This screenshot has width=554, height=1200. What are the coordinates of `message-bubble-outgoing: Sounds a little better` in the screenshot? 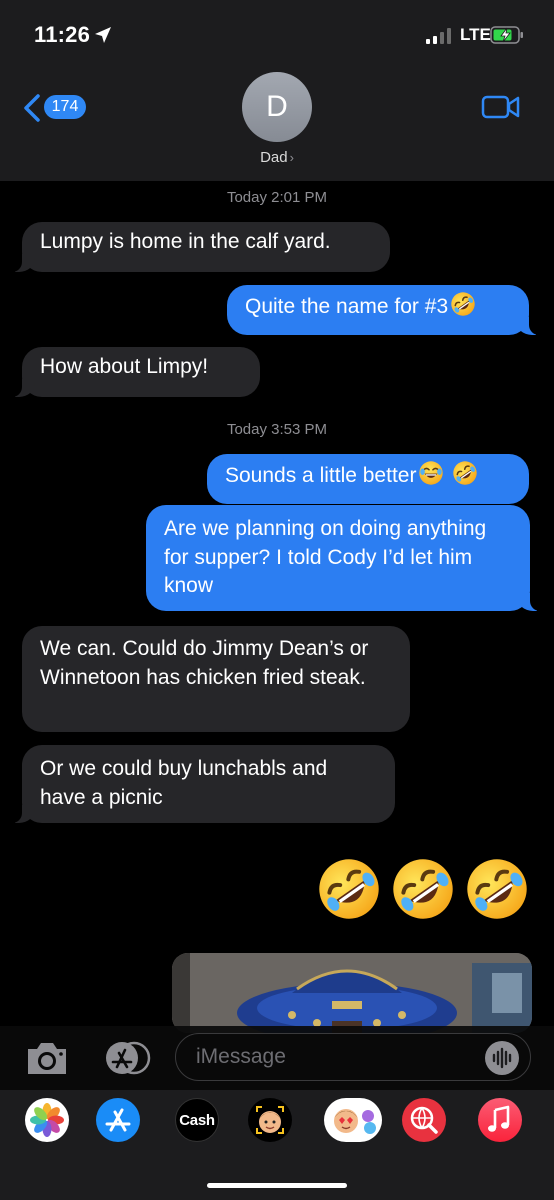 It's located at (368, 479).